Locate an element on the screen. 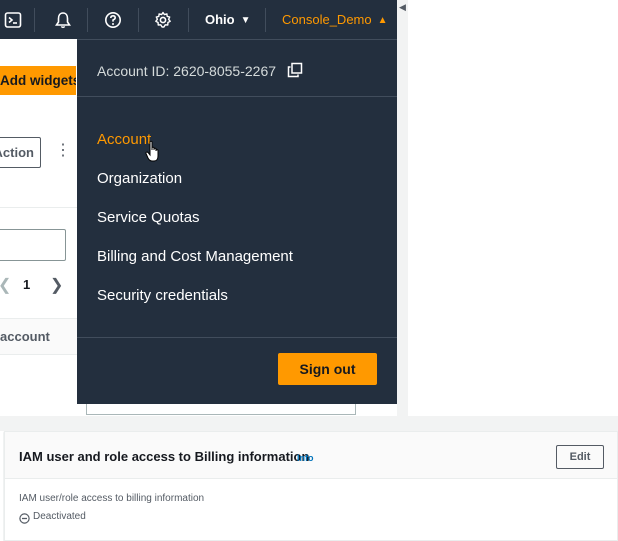 The height and width of the screenshot is (541, 618). settings-icon is located at coordinates (163, 20).